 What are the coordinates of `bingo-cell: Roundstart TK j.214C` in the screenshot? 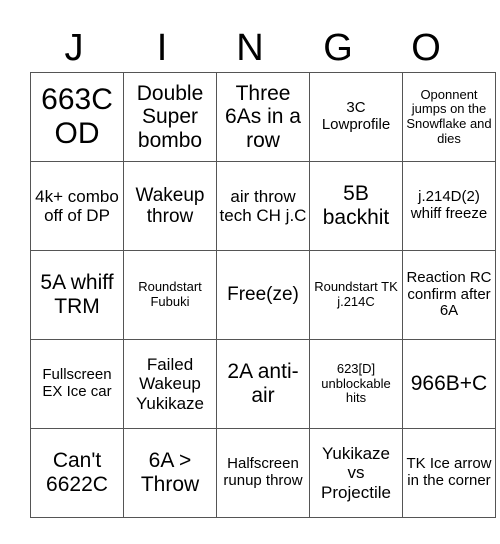 It's located at (356, 295).